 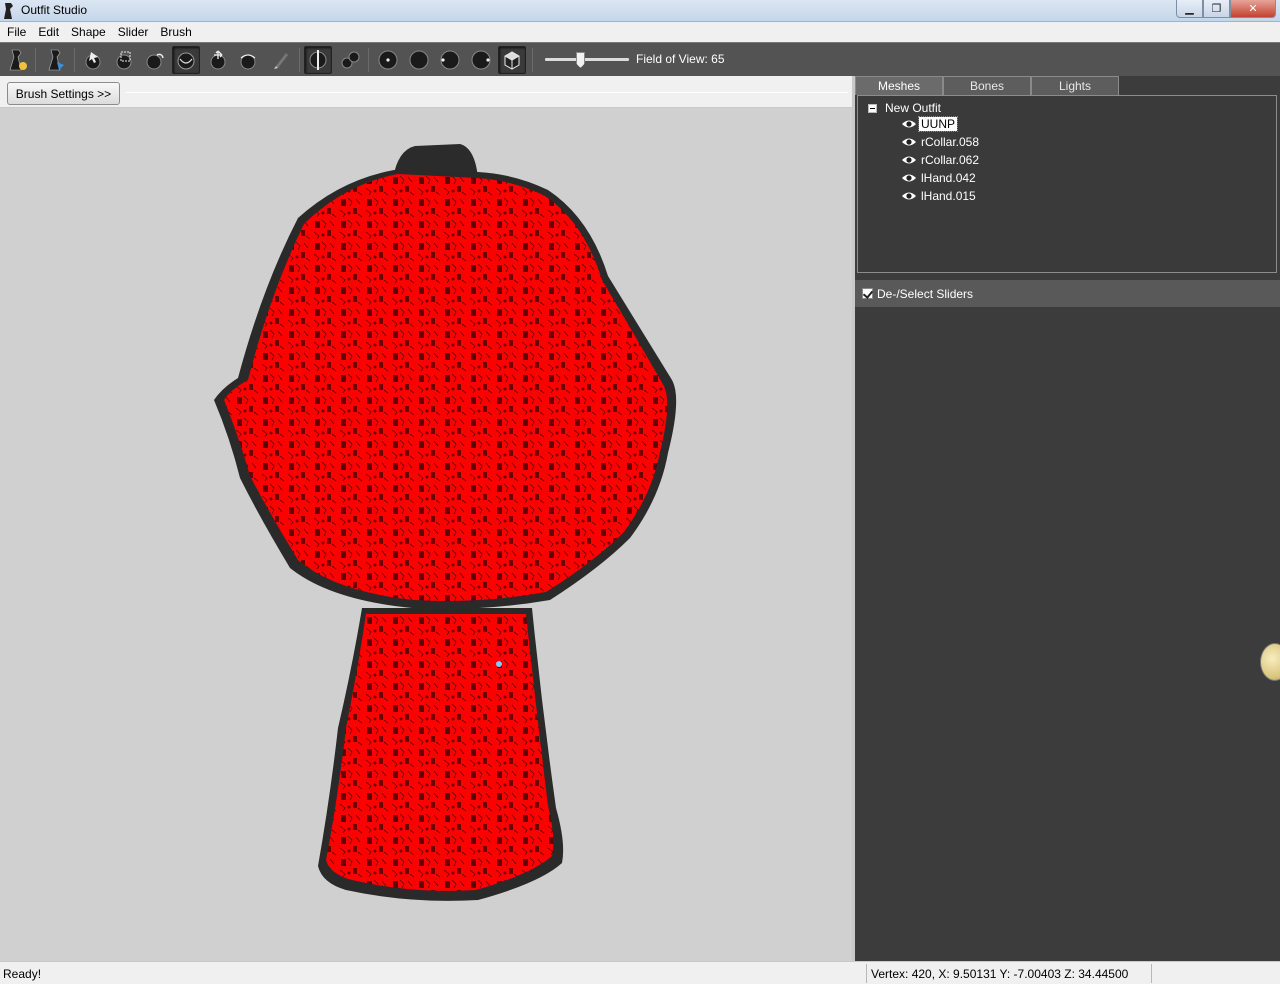 What do you see at coordinates (388, 60) in the screenshot?
I see `view-front-icon` at bounding box center [388, 60].